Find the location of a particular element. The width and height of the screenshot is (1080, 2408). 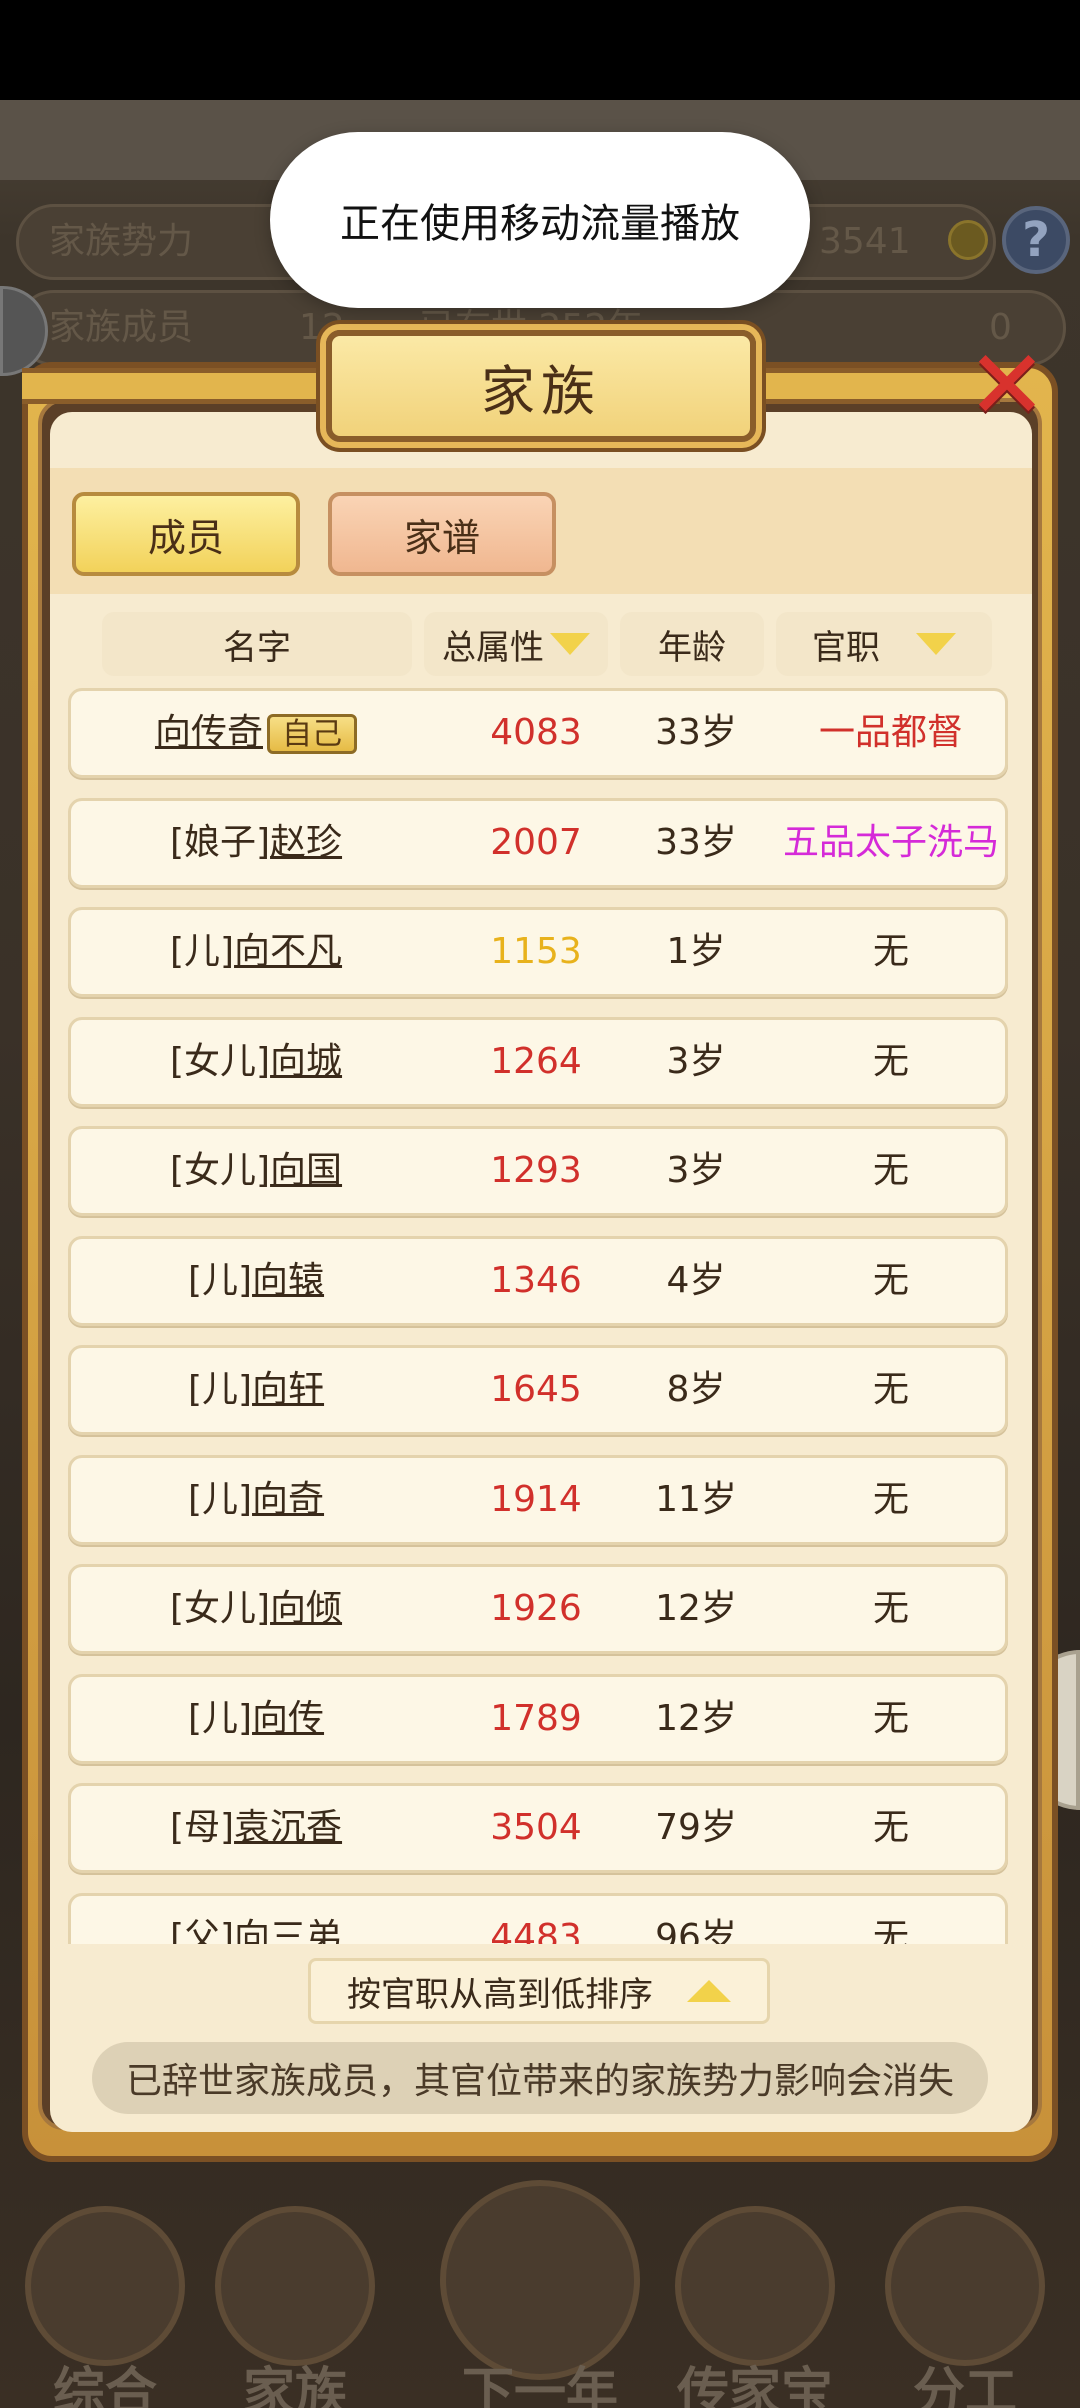

member-name-cell: [儿]向轩 is located at coordinates (256, 1390).